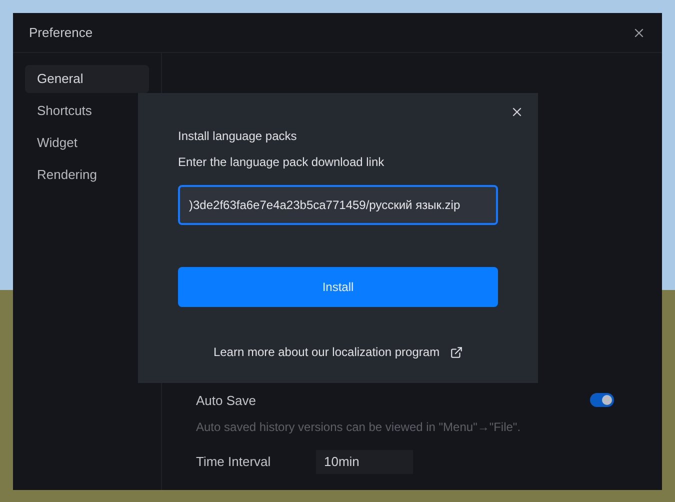 Image resolution: width=675 pixels, height=502 pixels. I want to click on localization-link: Learn more about our localization program, so click(326, 352).